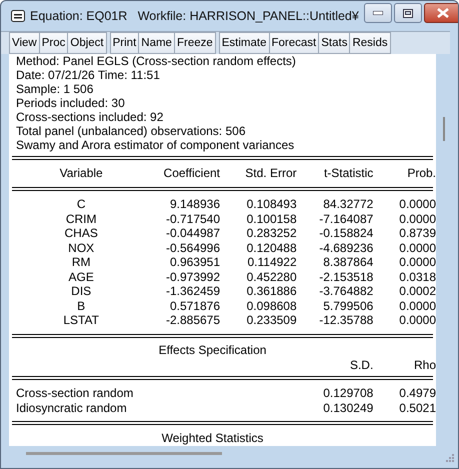  What do you see at coordinates (348, 204) in the screenshot?
I see `table-cell-text: 84.32772` at bounding box center [348, 204].